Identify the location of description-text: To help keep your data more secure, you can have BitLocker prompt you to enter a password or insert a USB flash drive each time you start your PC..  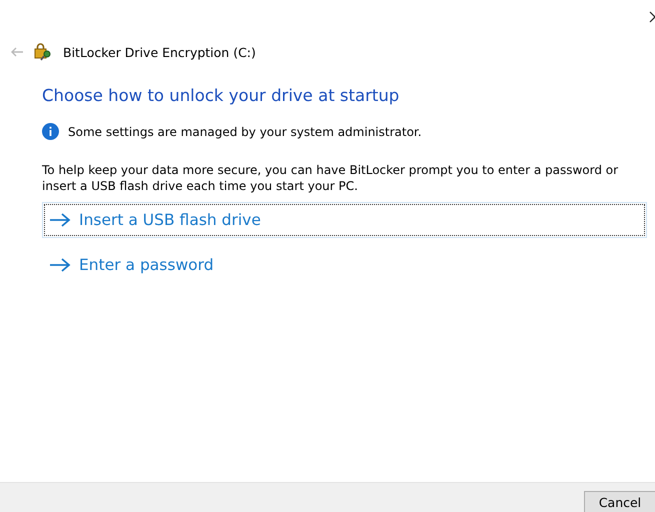
(331, 178).